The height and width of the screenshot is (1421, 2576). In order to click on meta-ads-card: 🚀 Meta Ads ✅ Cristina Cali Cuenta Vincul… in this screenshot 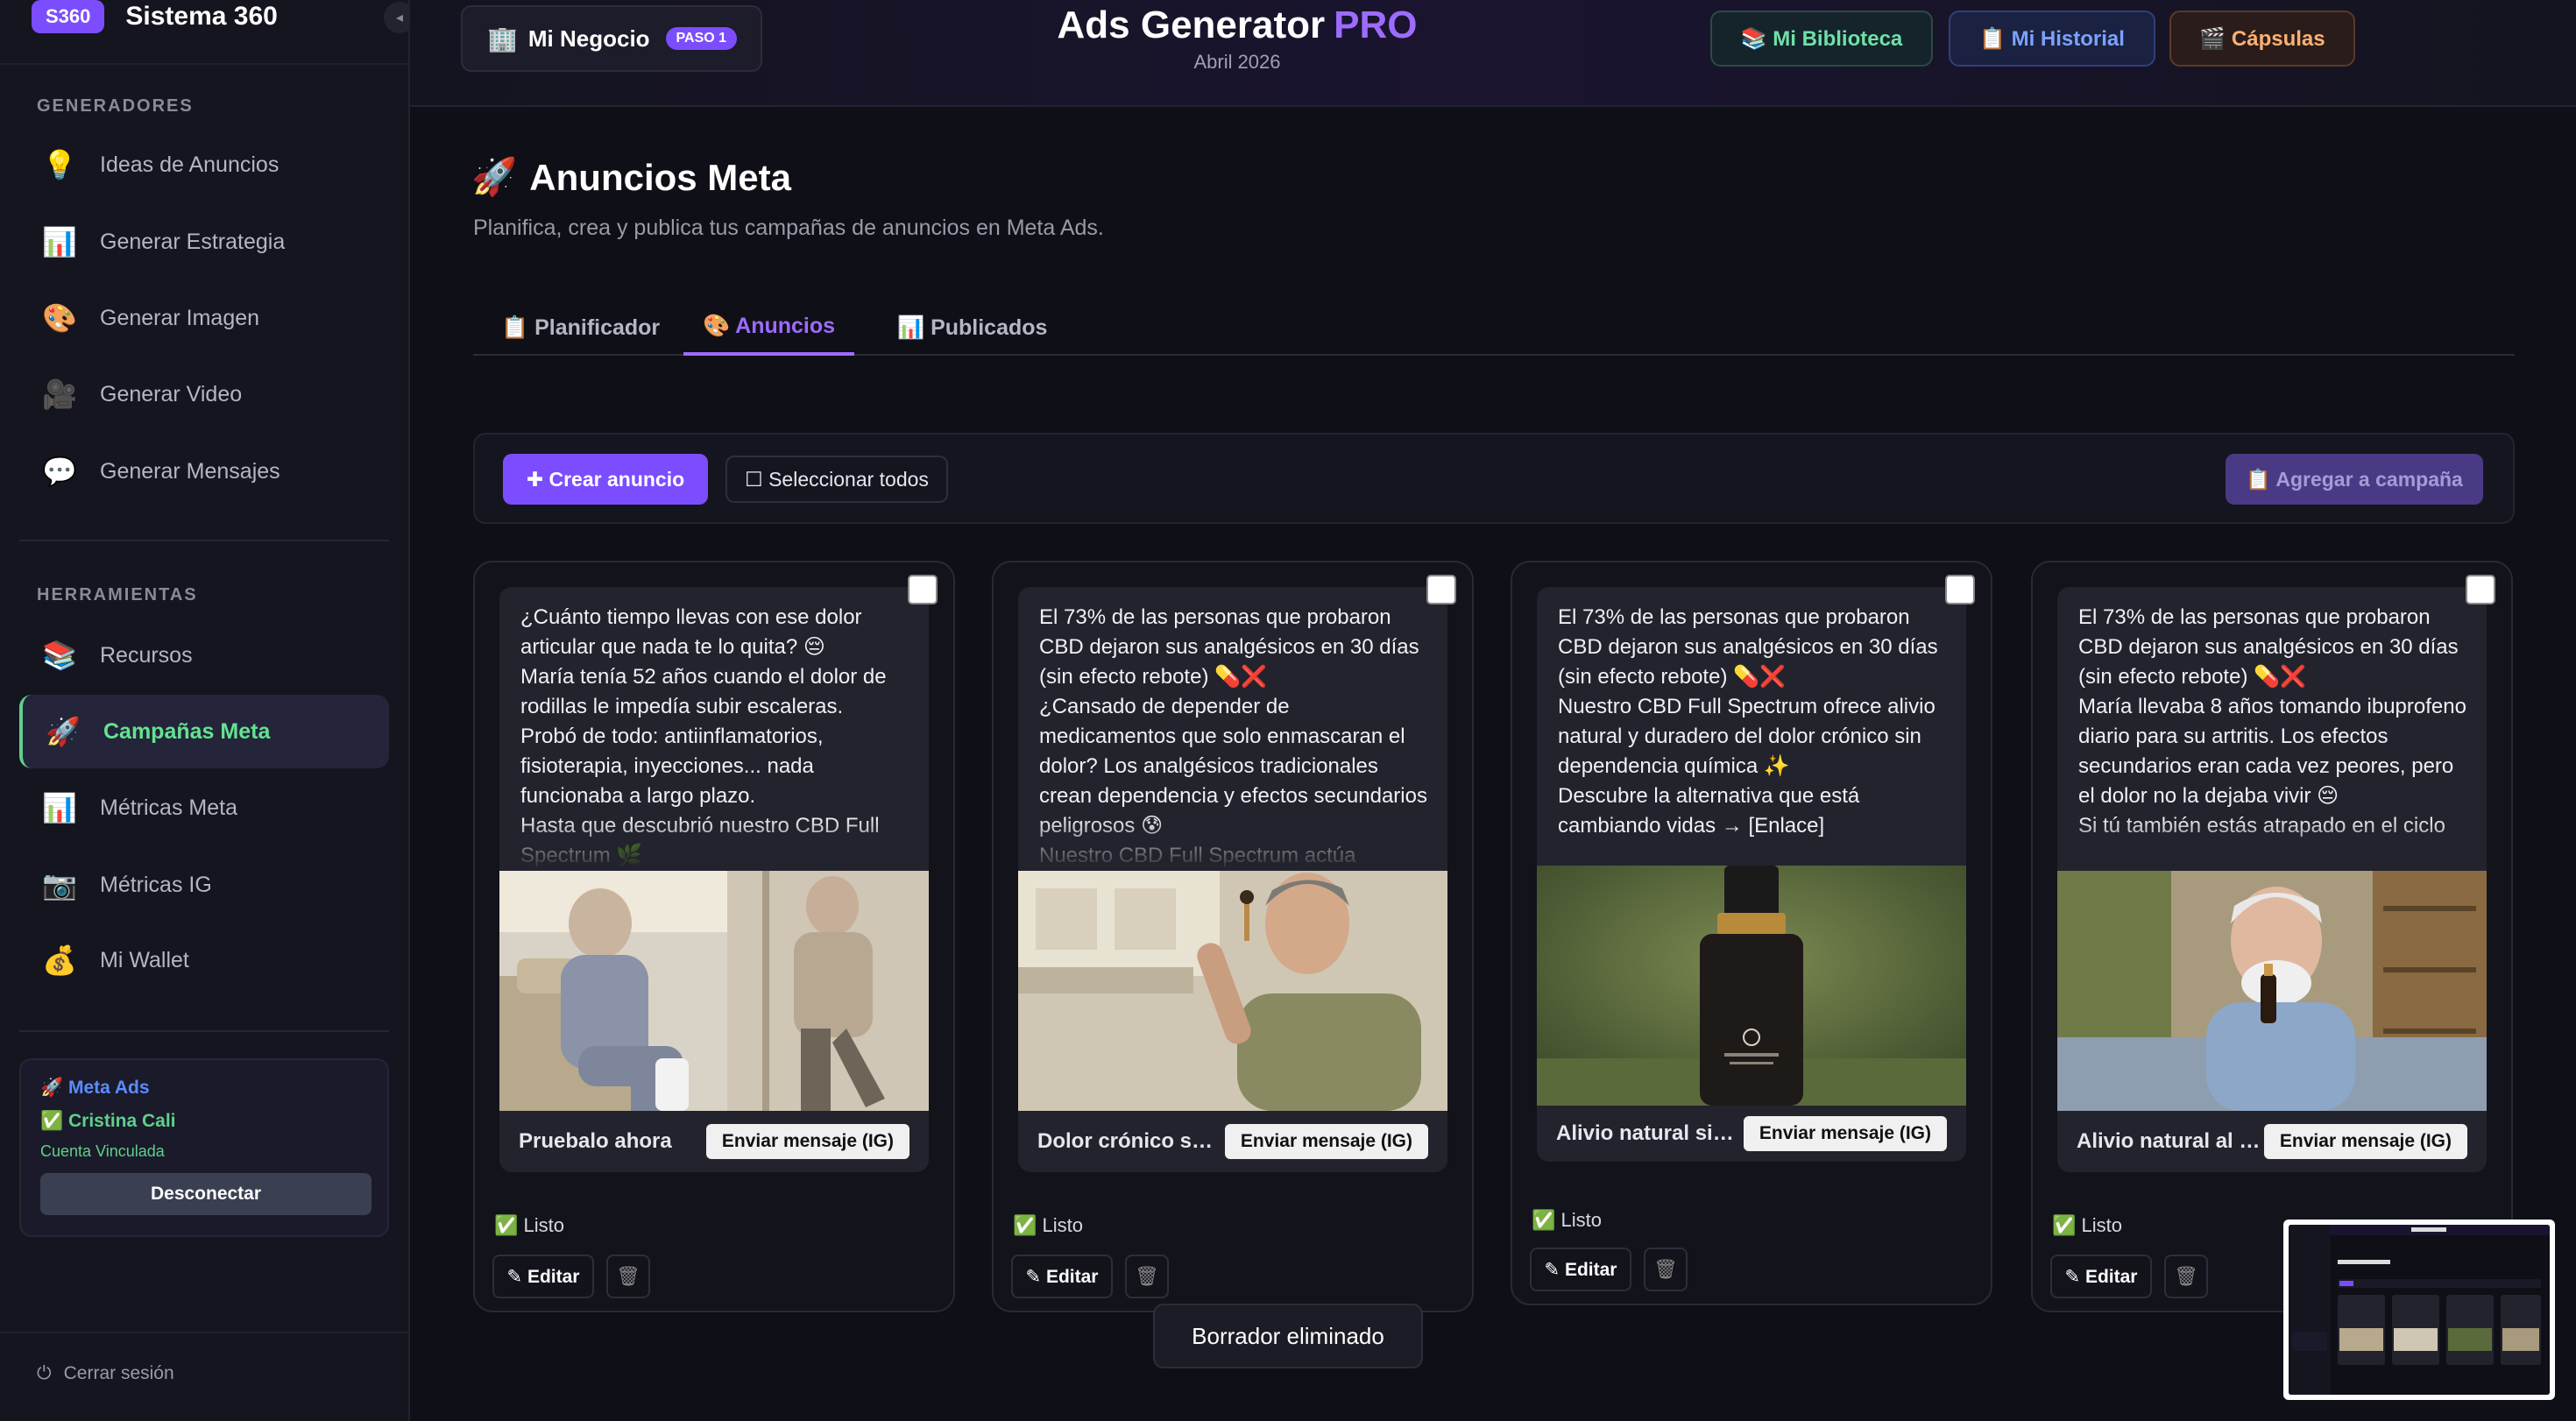, I will do `click(204, 1148)`.